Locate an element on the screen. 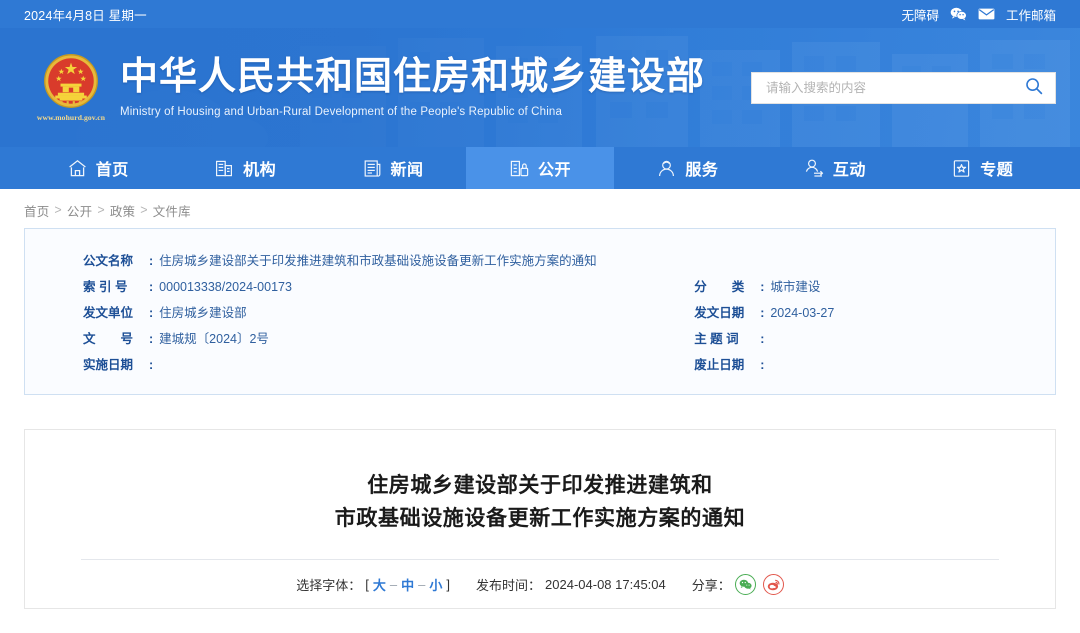  metadata-label: 发文日期 is located at coordinates (719, 313).